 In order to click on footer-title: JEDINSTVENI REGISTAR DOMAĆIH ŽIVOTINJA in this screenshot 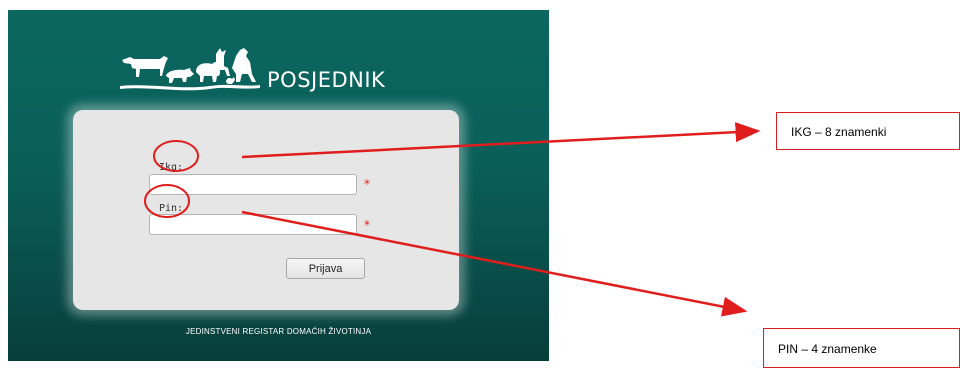, I will do `click(278, 331)`.